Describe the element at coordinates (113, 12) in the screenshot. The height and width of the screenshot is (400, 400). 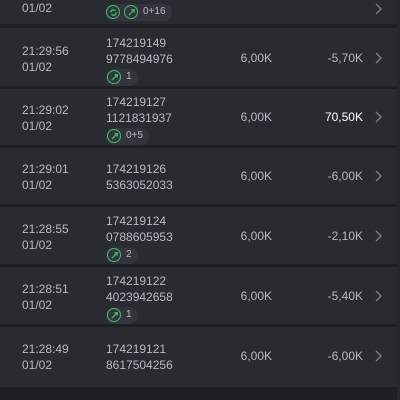
I see `refresh-icon` at that location.